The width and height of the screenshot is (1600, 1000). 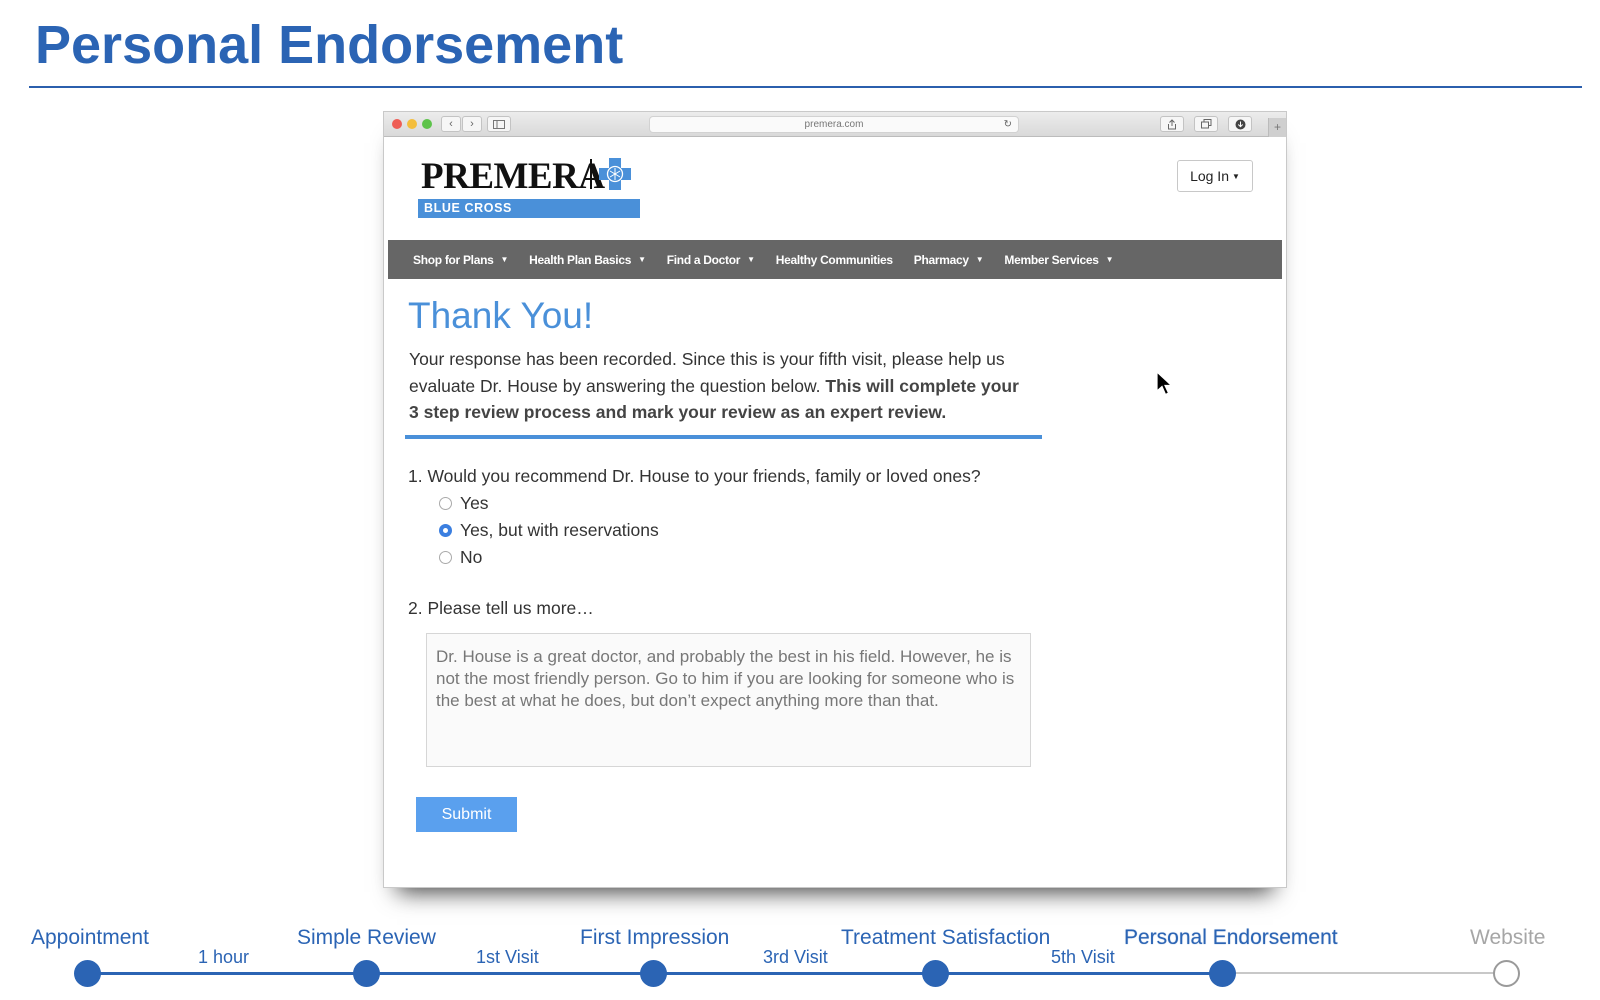 I want to click on browser-toolbar: ‹ › premera.com ↻ +, so click(x=835, y=124).